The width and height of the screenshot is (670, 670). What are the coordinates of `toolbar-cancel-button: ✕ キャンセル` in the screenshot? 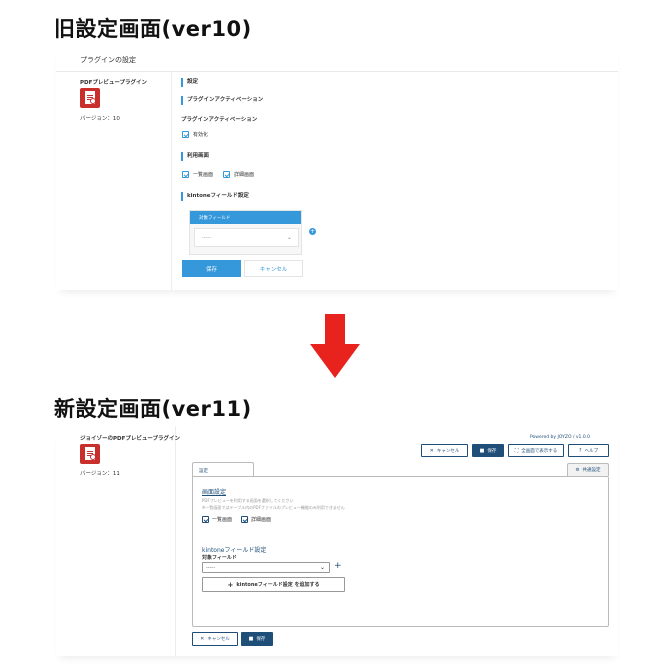 It's located at (444, 450).